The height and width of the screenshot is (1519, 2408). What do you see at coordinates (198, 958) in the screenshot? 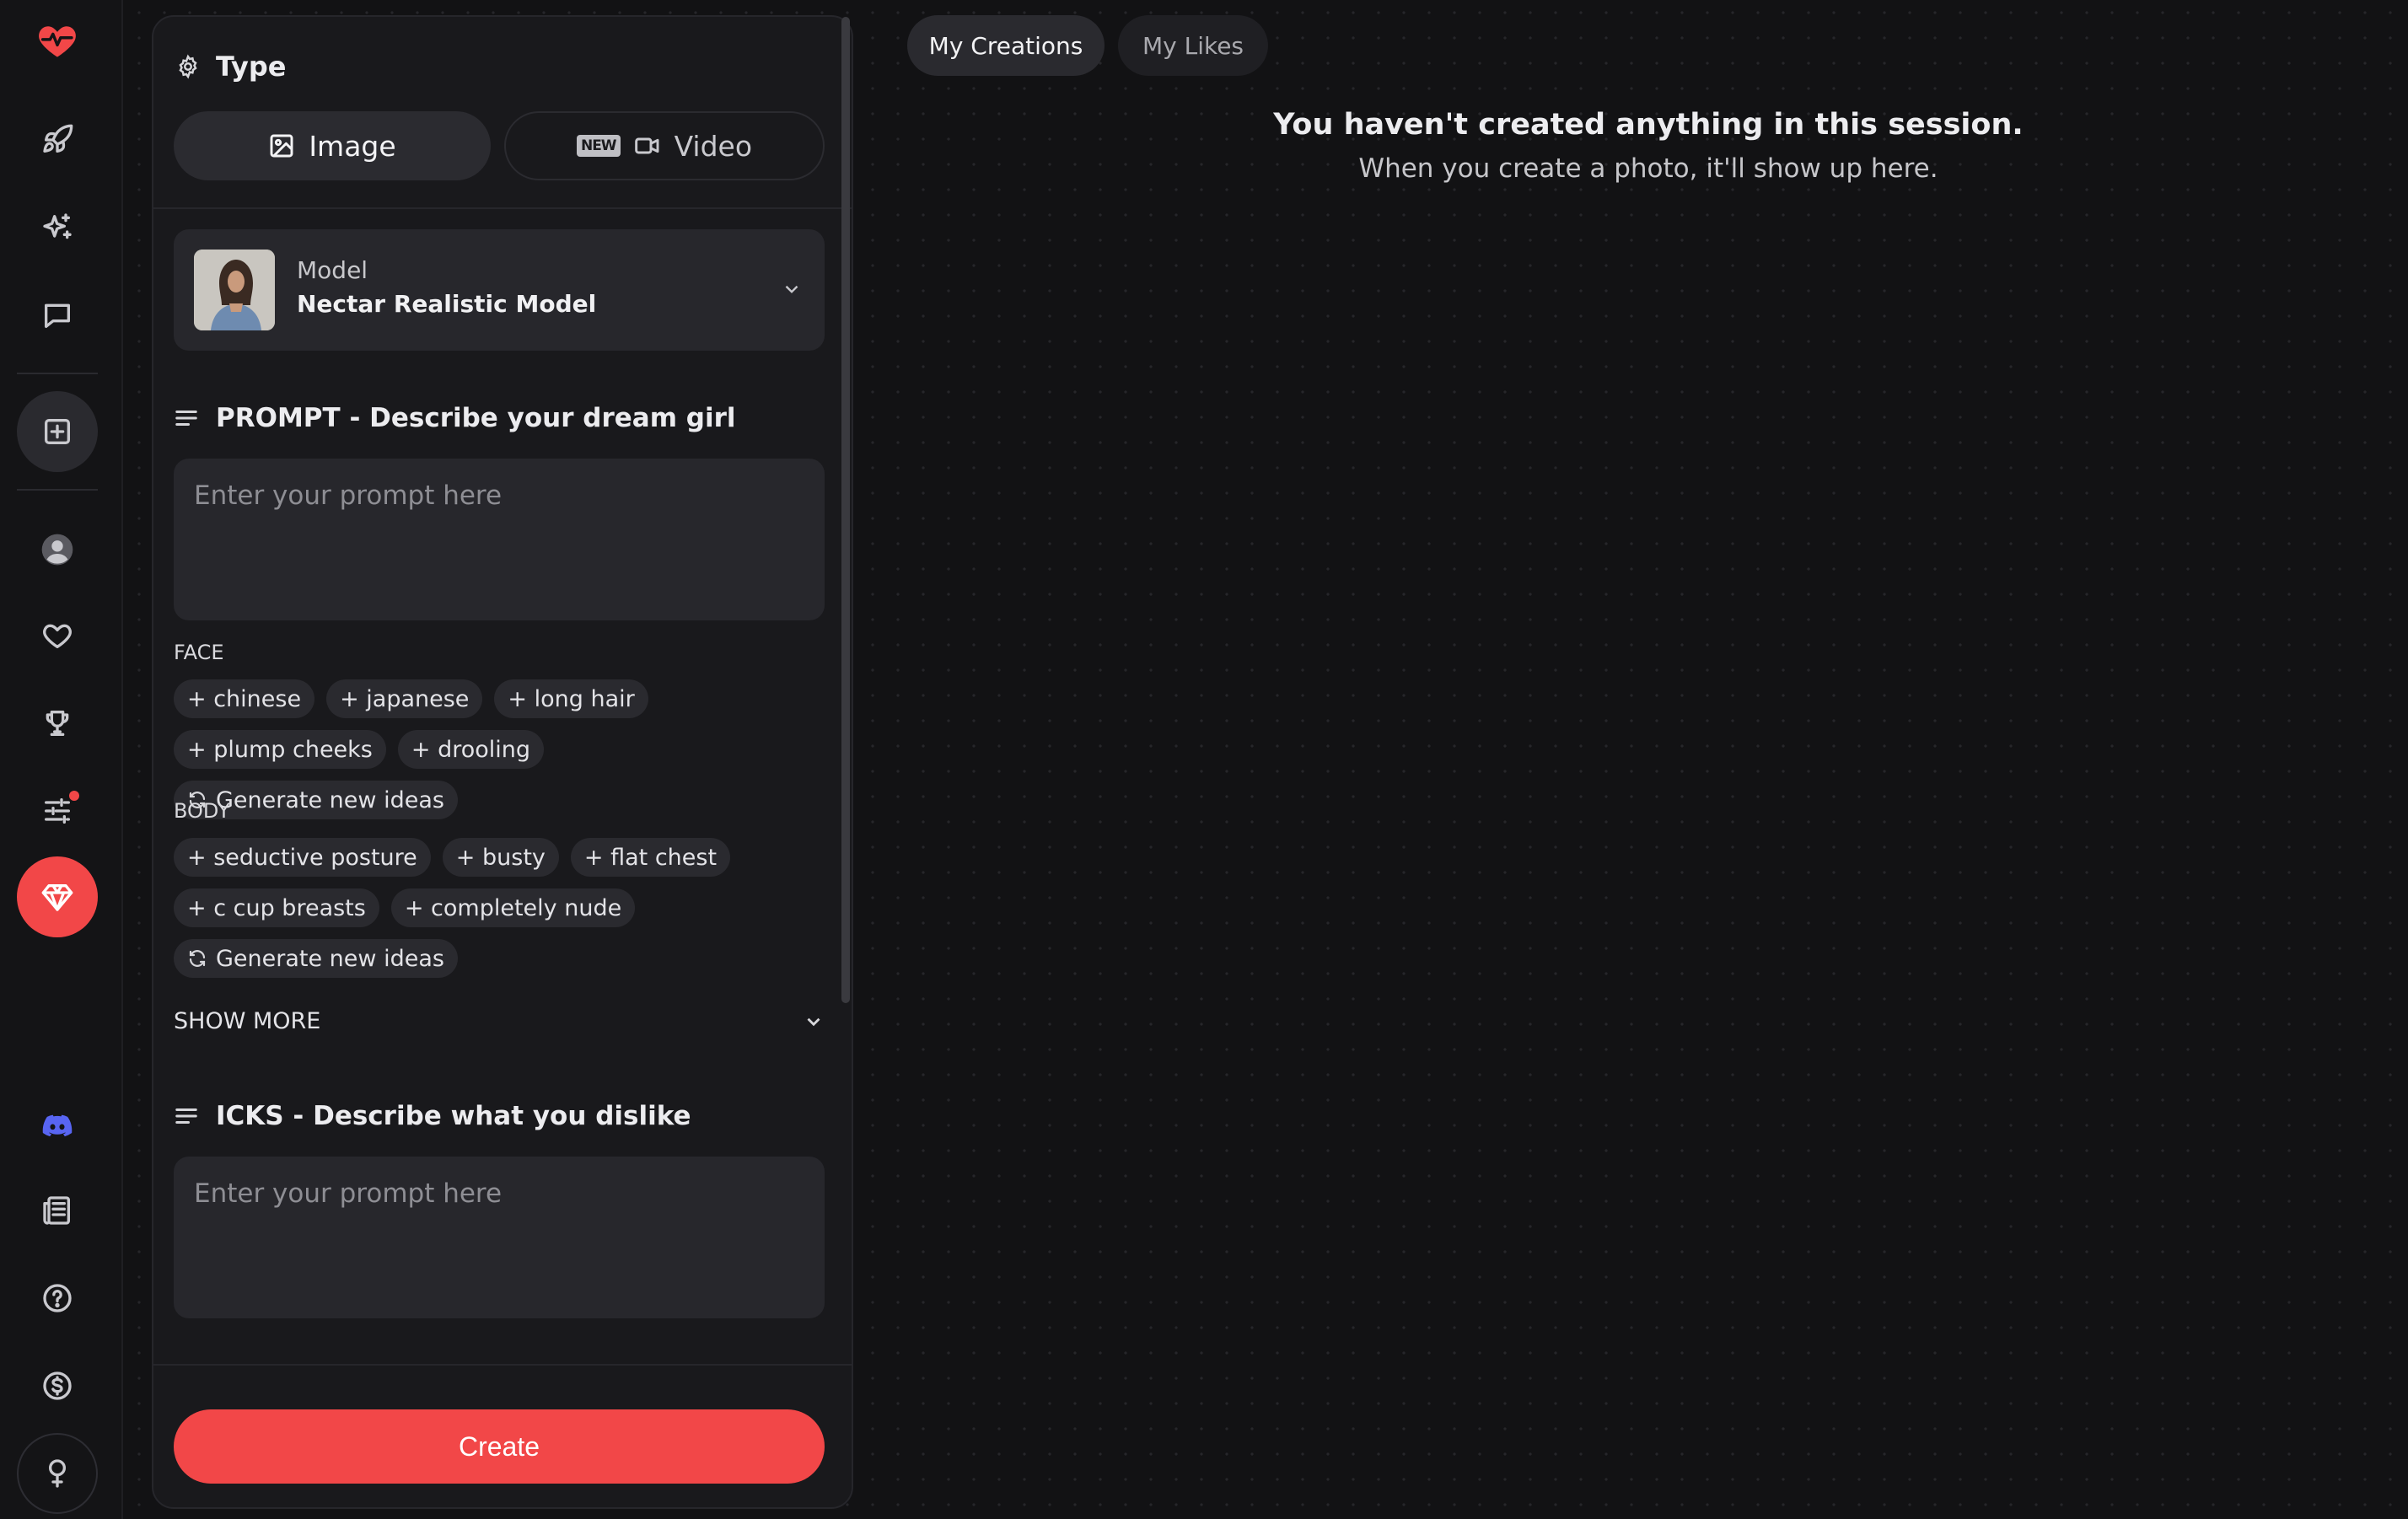
I see `refresh-icon` at bounding box center [198, 958].